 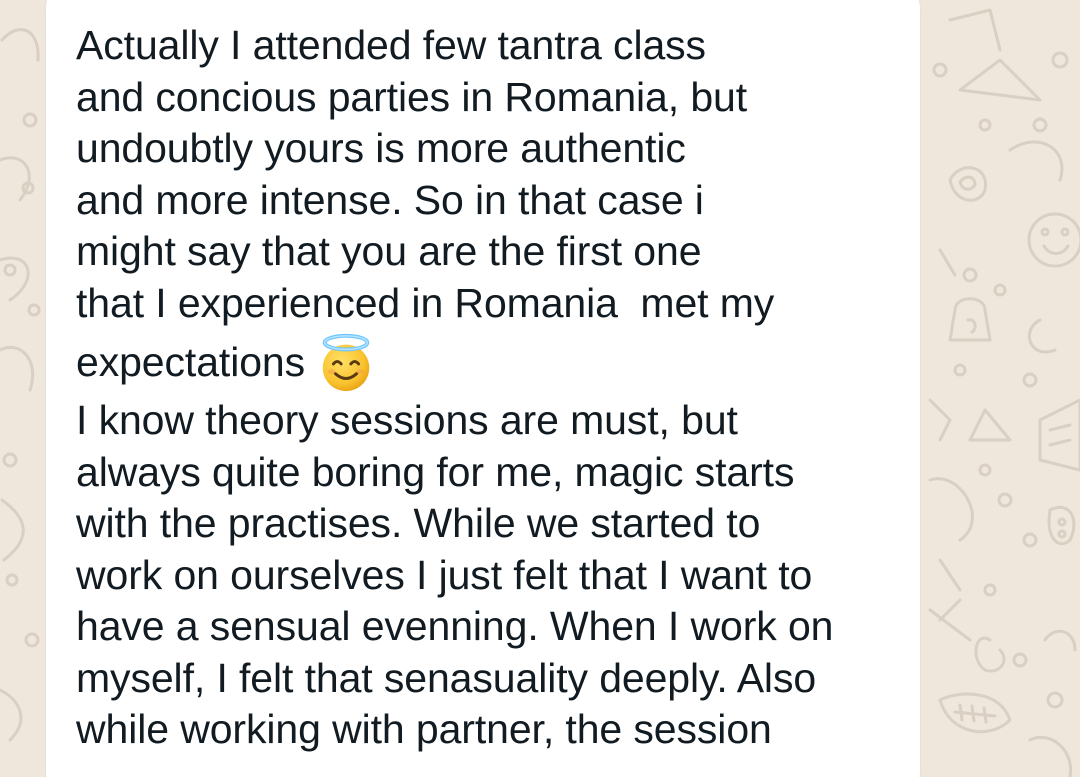 I want to click on message-line: that I experienced in Romania met my, so click(x=425, y=302).